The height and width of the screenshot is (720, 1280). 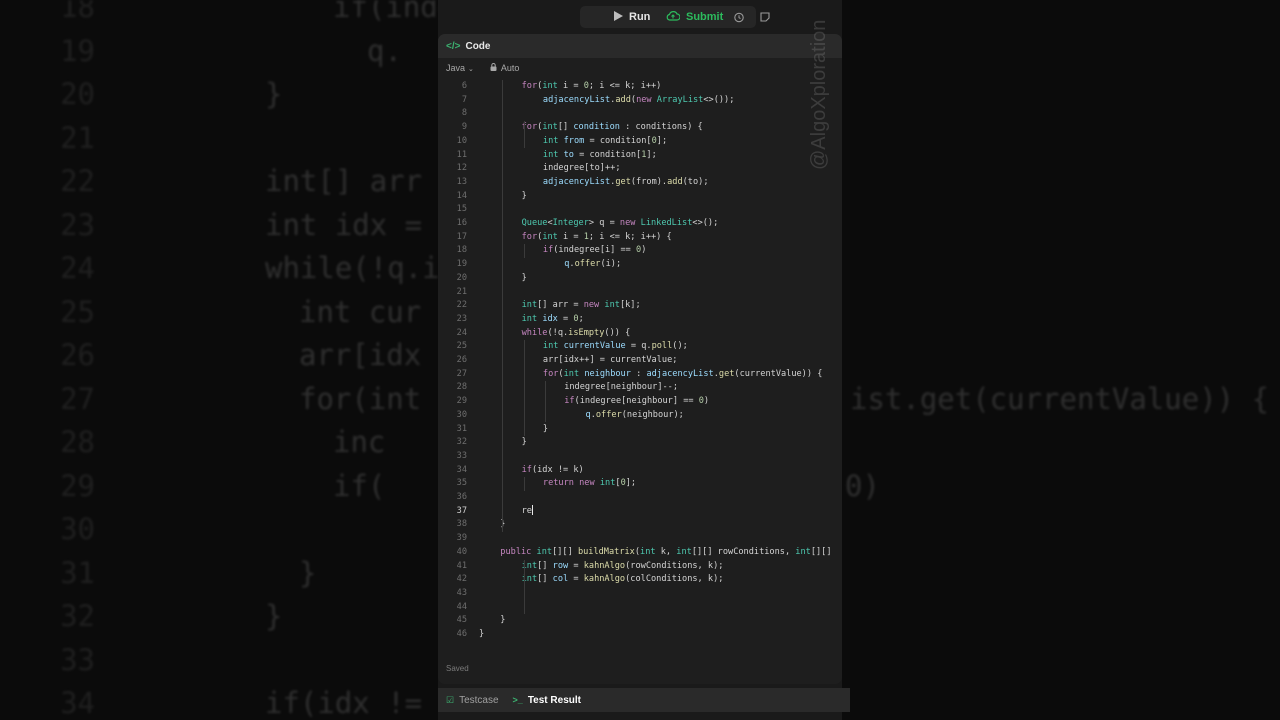 I want to click on code-text: if(indegree[neighbour] == 0), so click(x=637, y=401).